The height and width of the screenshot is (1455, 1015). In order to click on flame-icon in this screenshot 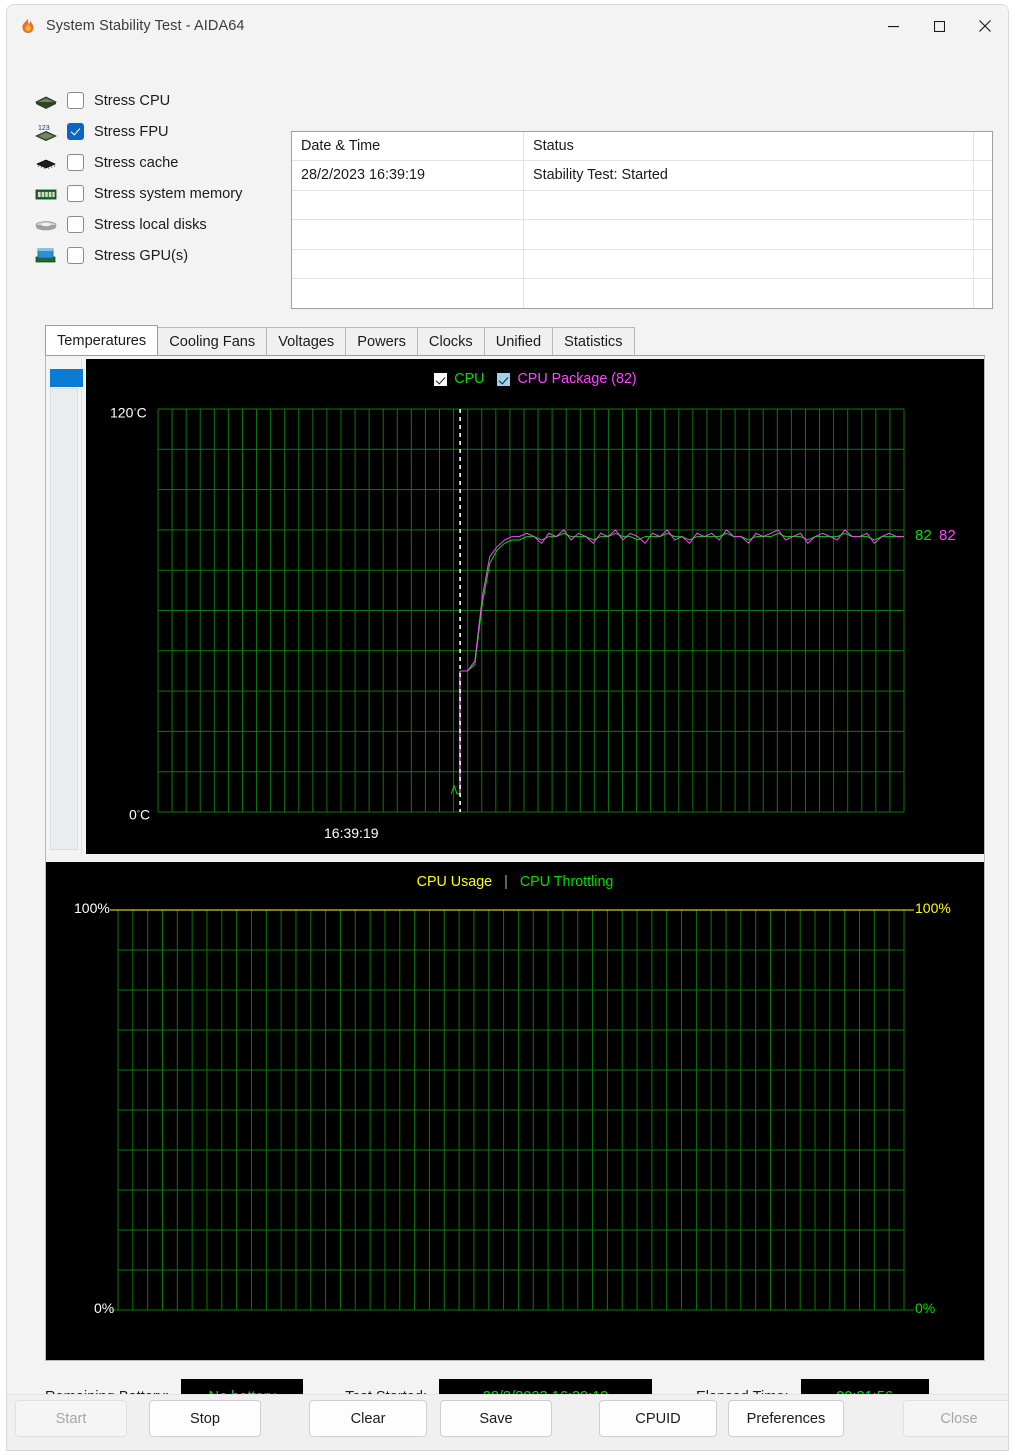, I will do `click(27, 26)`.